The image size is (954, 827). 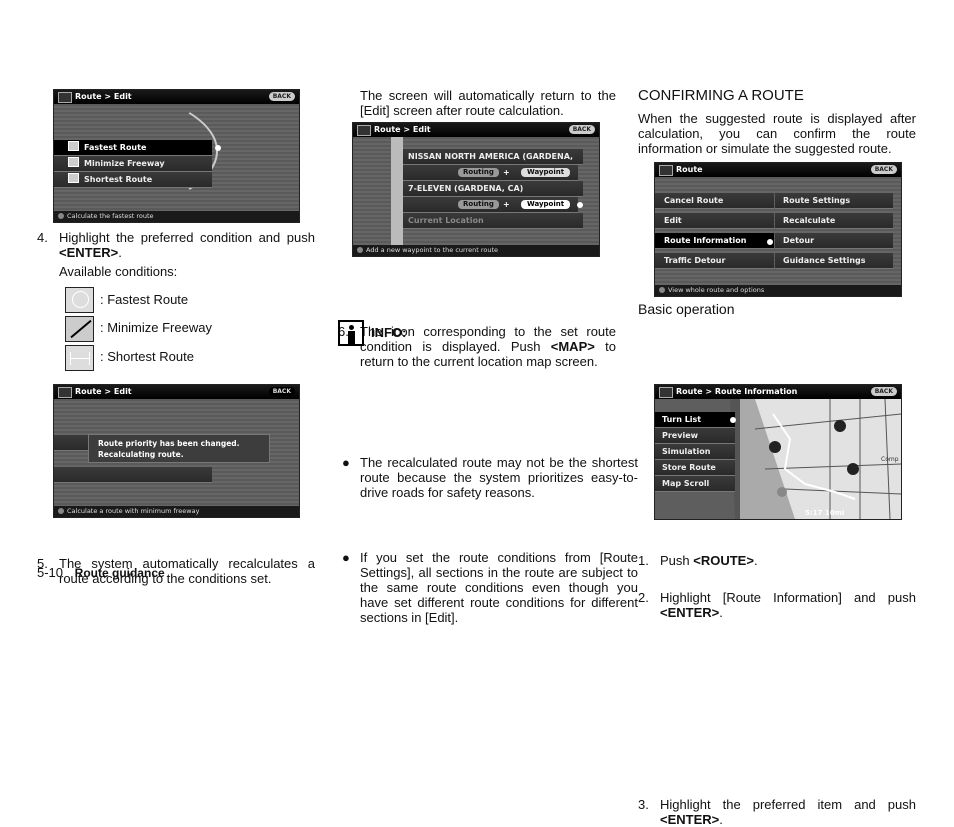 I want to click on menu-item-turn-list: Turn List, so click(x=695, y=420).